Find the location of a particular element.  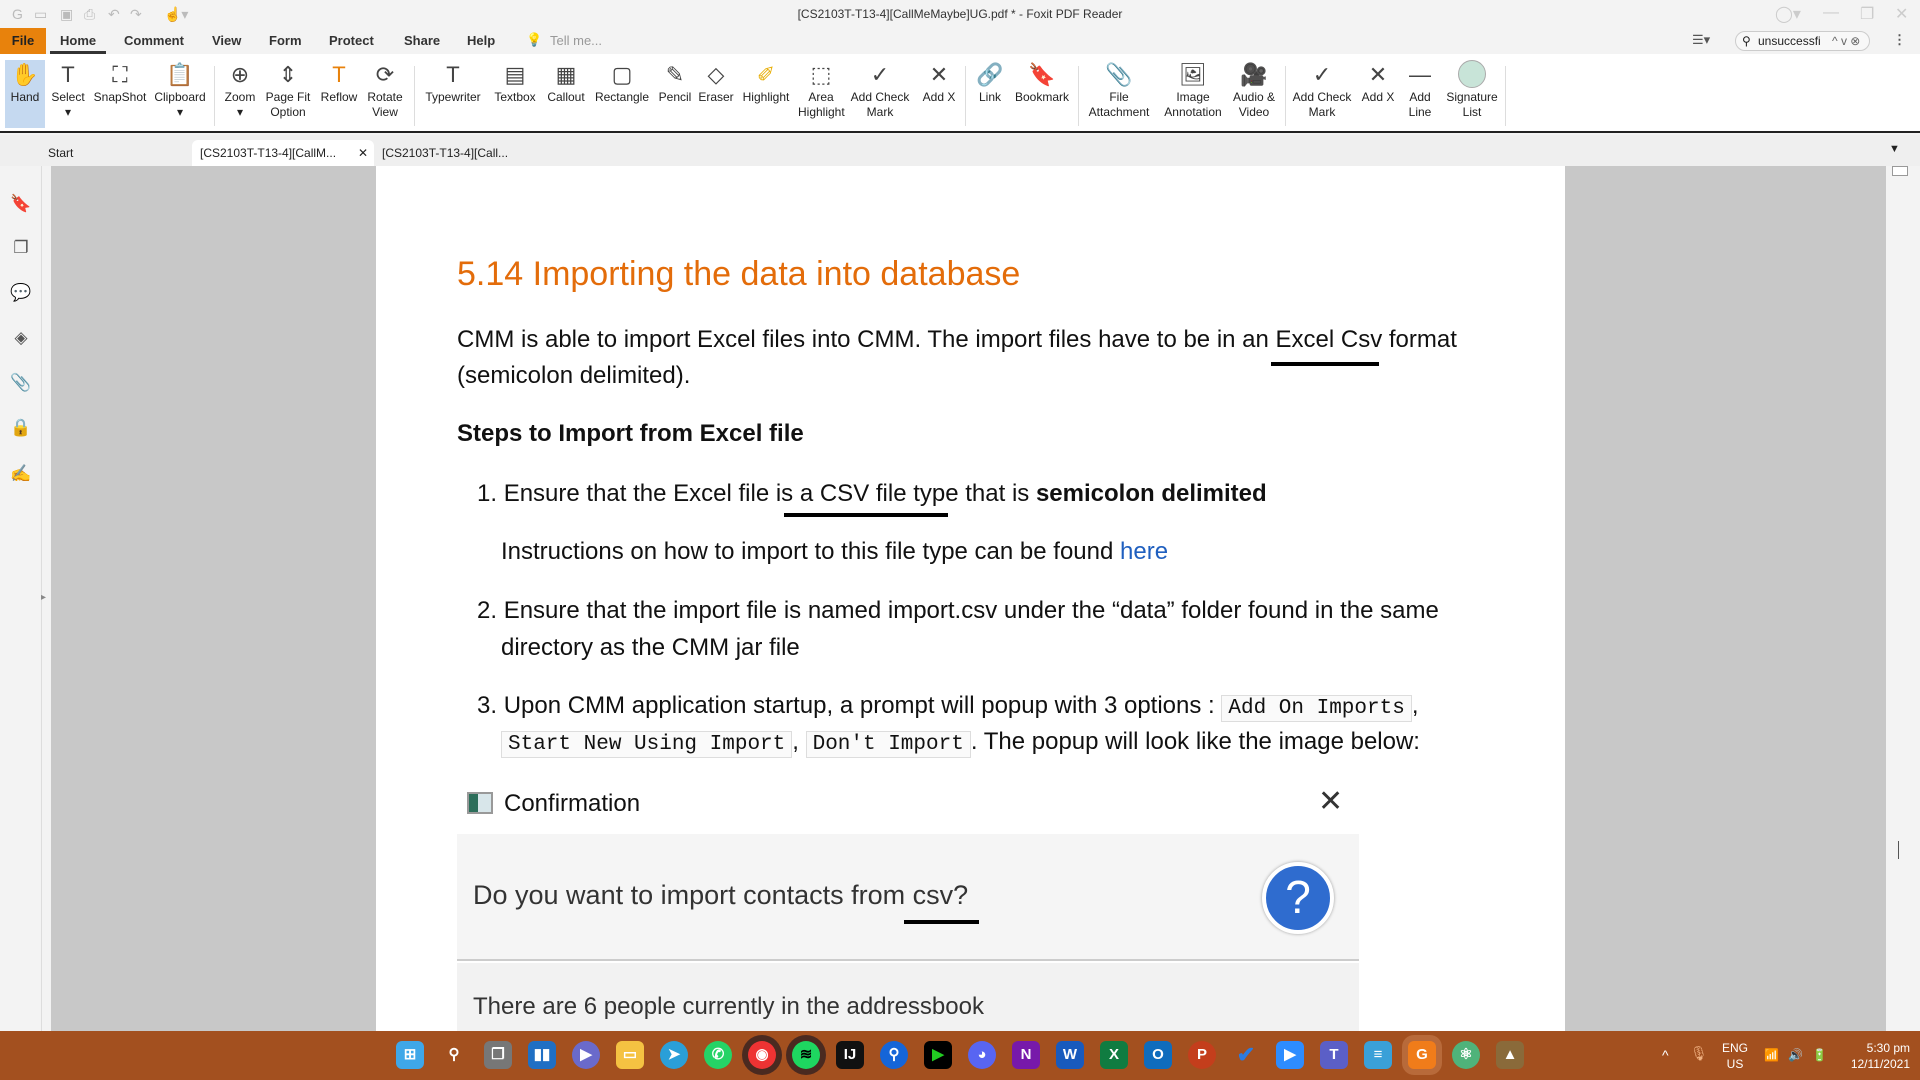

expand-panel-arrow-icon: ▸ is located at coordinates (43, 597).